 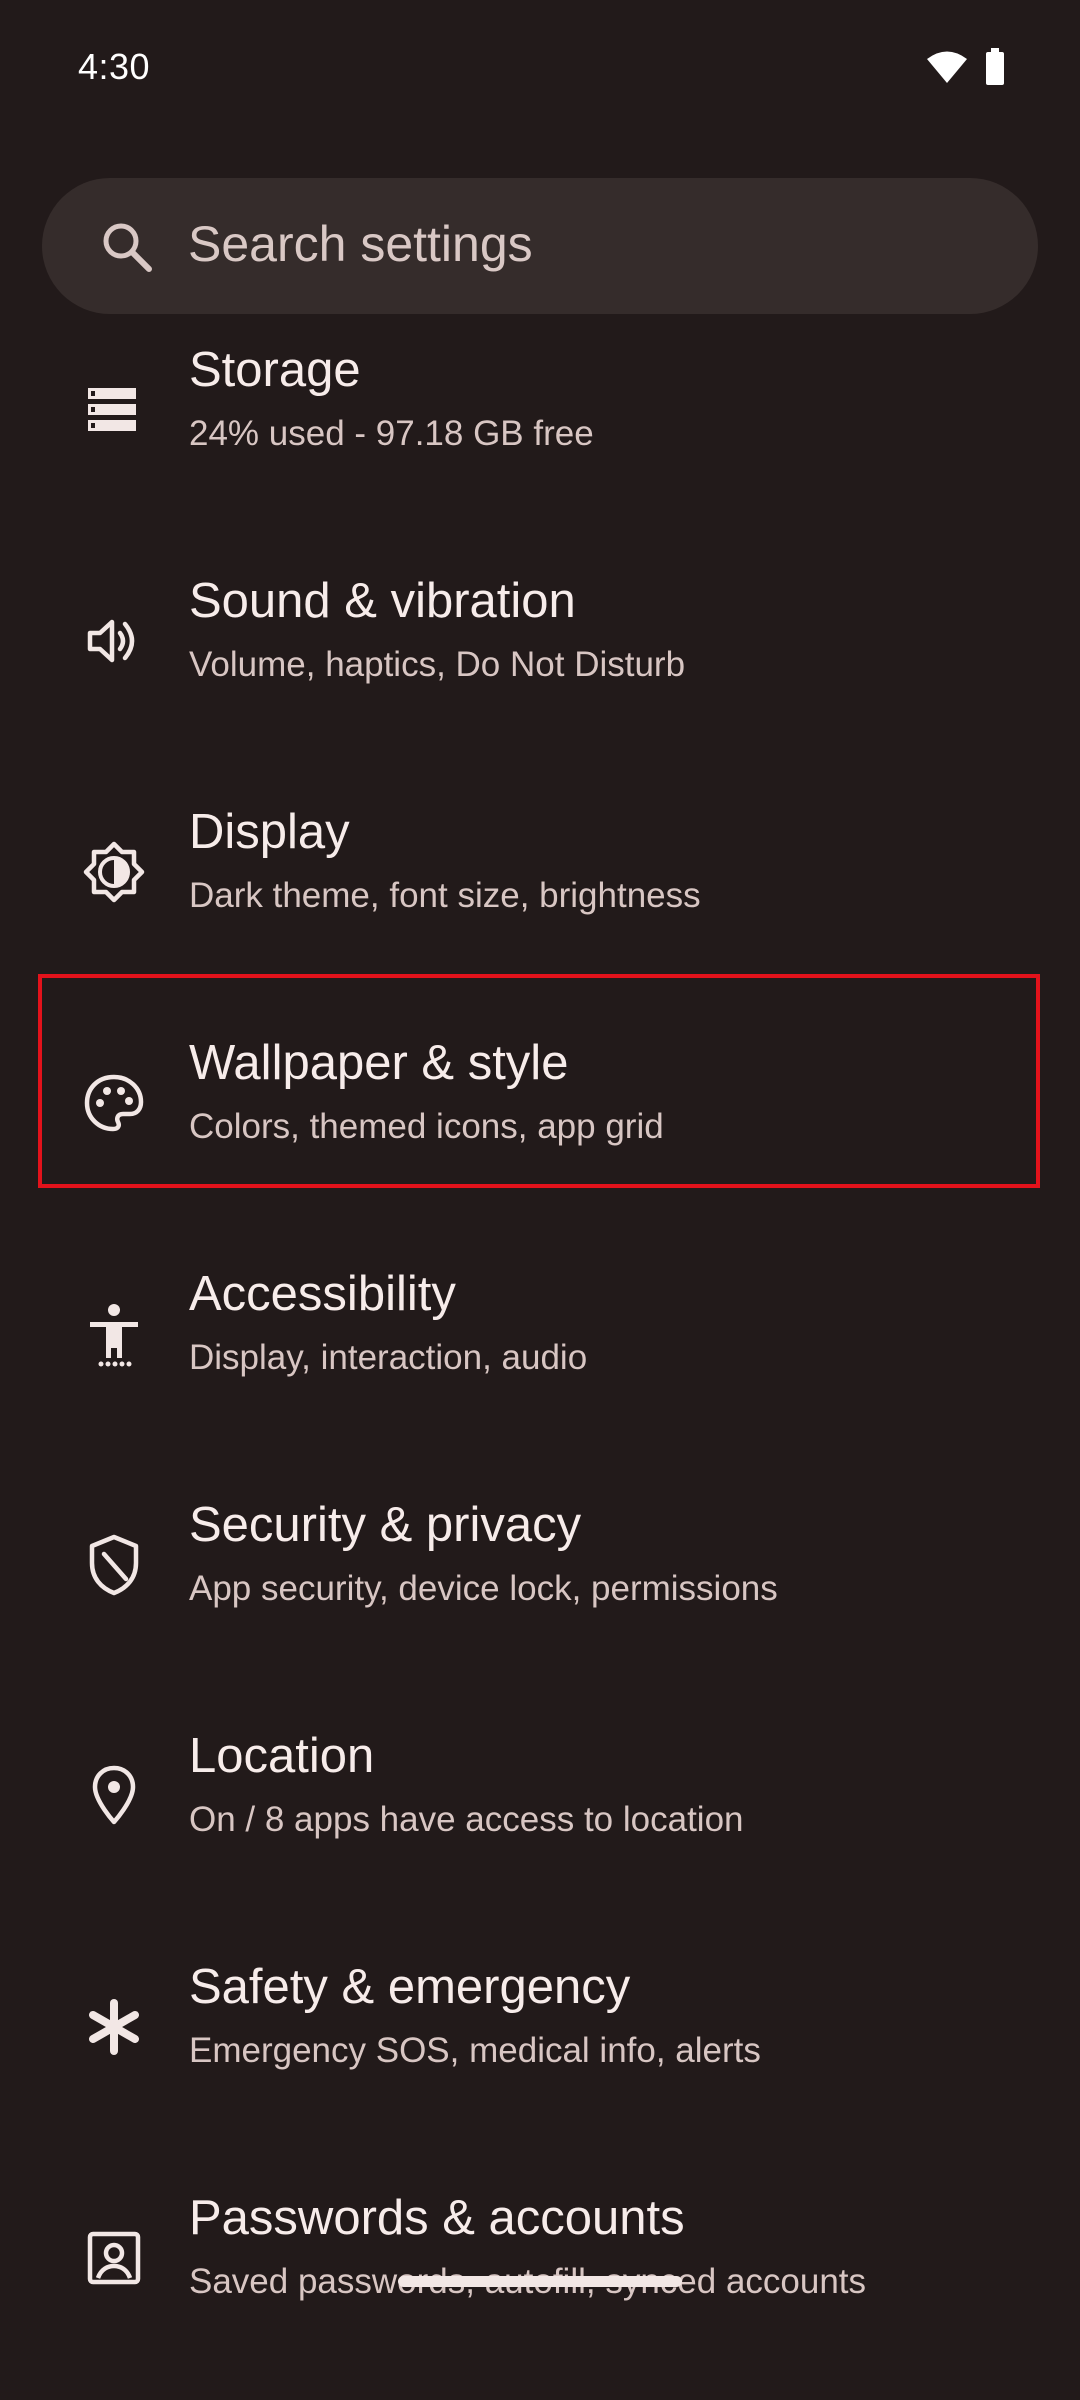 I want to click on search-placeholder: Search settings, so click(x=360, y=244).